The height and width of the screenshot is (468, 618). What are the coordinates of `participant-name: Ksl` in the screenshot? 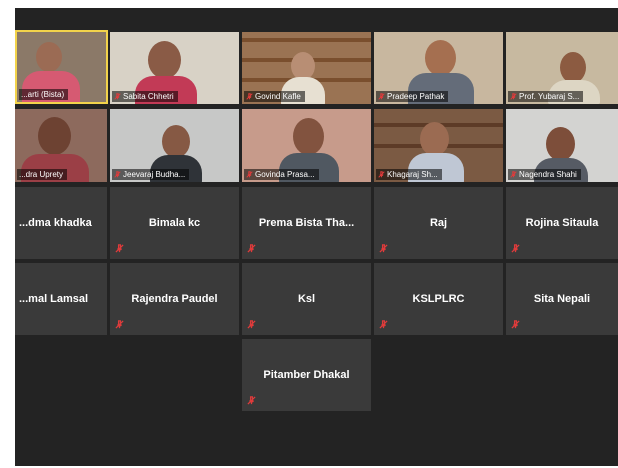 It's located at (306, 299).